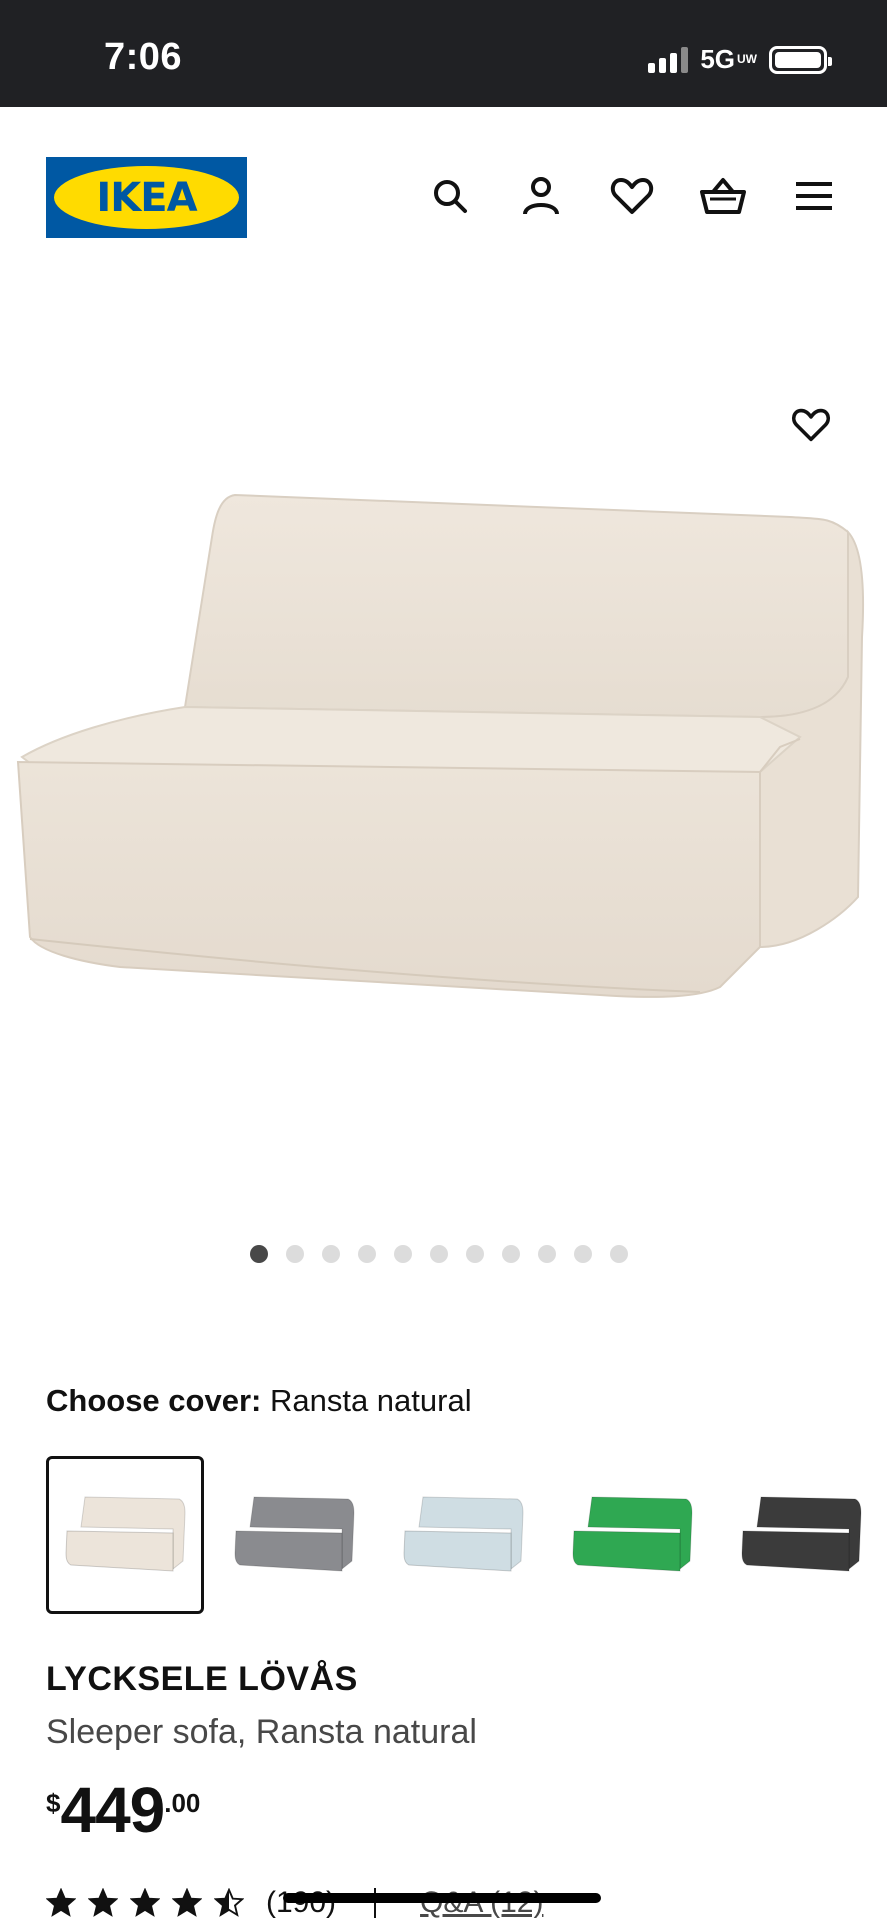 The image size is (887, 1920). Describe the element at coordinates (202, 1679) in the screenshot. I see `product-name: LYCKSELE LÖVÅS` at that location.